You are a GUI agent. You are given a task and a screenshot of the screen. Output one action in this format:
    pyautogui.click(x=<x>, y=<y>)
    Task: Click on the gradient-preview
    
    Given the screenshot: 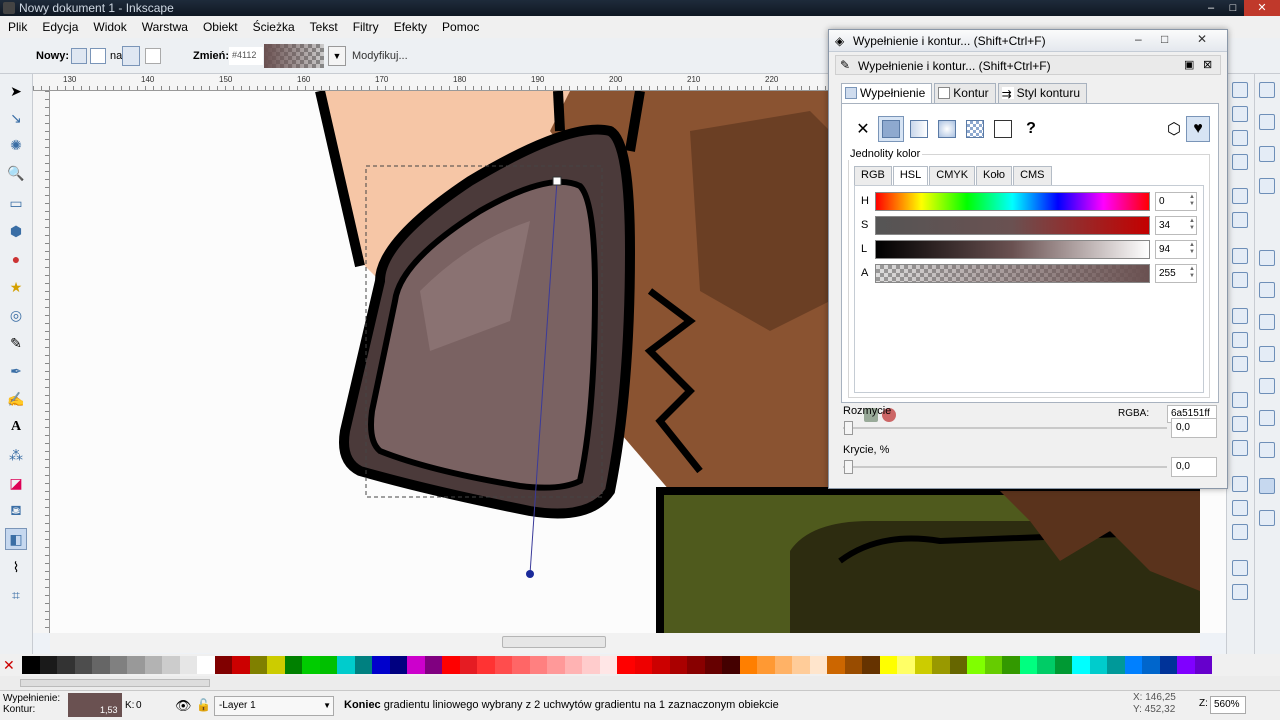 What is the action you would take?
    pyautogui.click(x=294, y=56)
    